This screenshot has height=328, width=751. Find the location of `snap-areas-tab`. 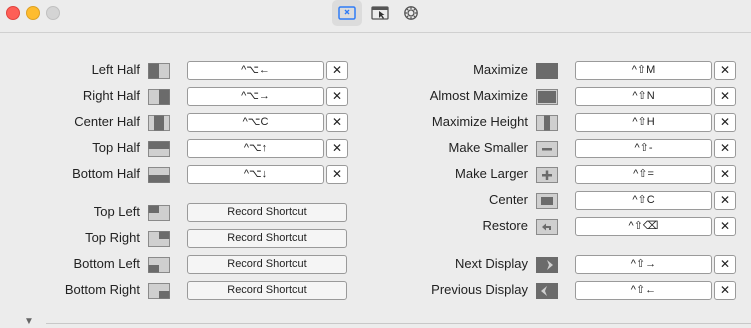

snap-areas-tab is located at coordinates (380, 13).